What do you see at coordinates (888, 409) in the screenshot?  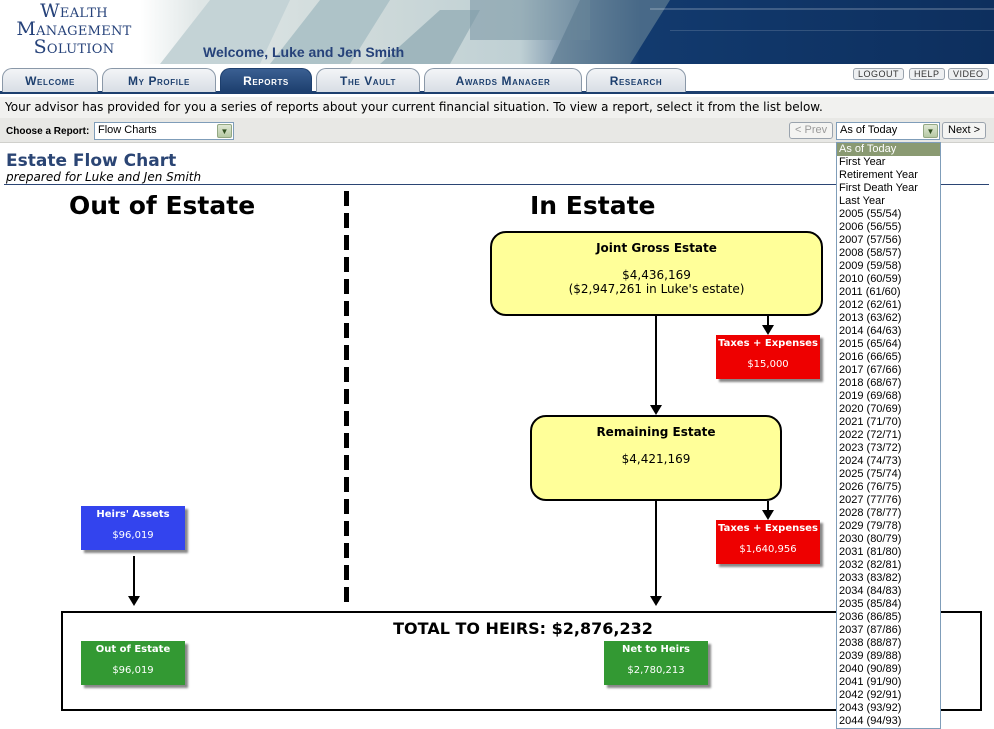 I see `period-option: 2020 (70/69)` at bounding box center [888, 409].